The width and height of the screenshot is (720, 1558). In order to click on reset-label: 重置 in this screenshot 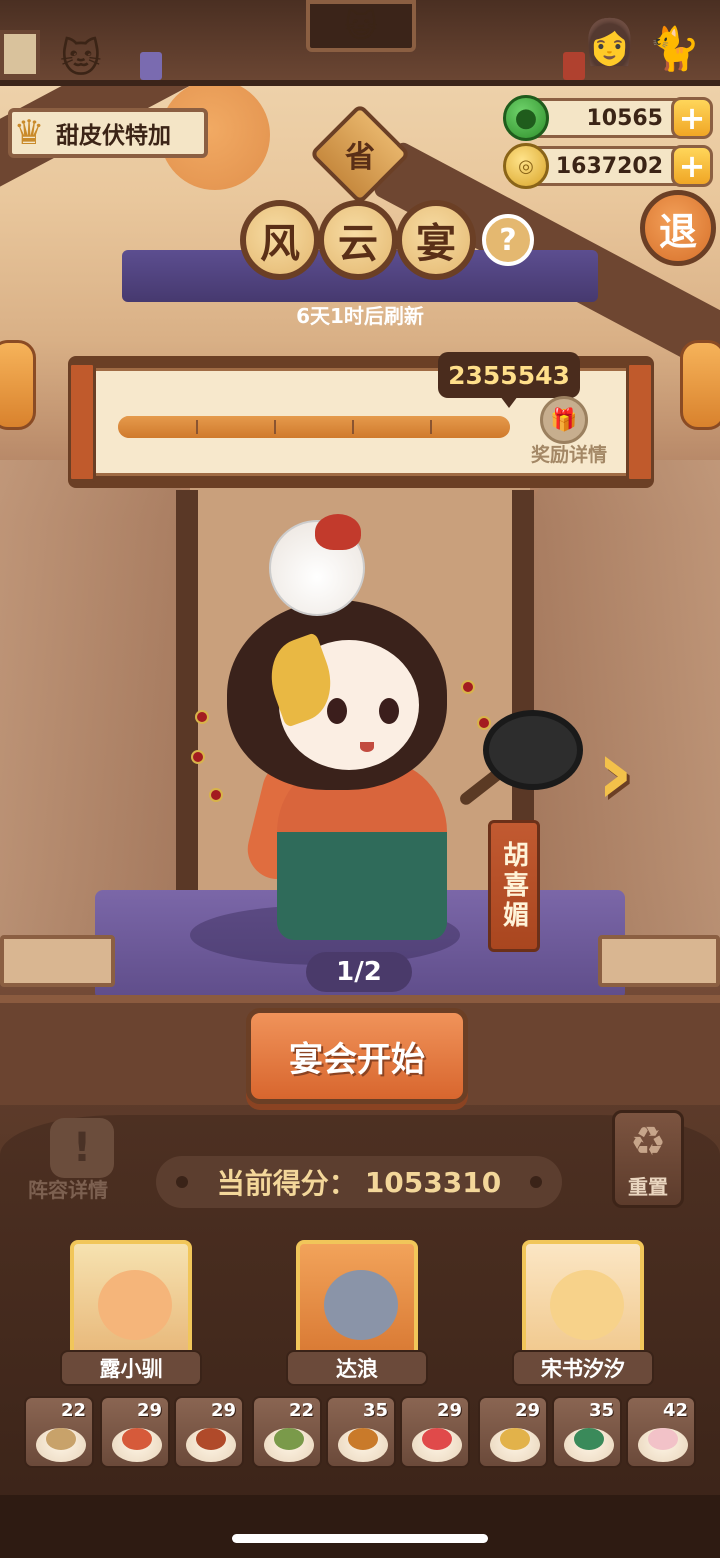, I will do `click(648, 1187)`.